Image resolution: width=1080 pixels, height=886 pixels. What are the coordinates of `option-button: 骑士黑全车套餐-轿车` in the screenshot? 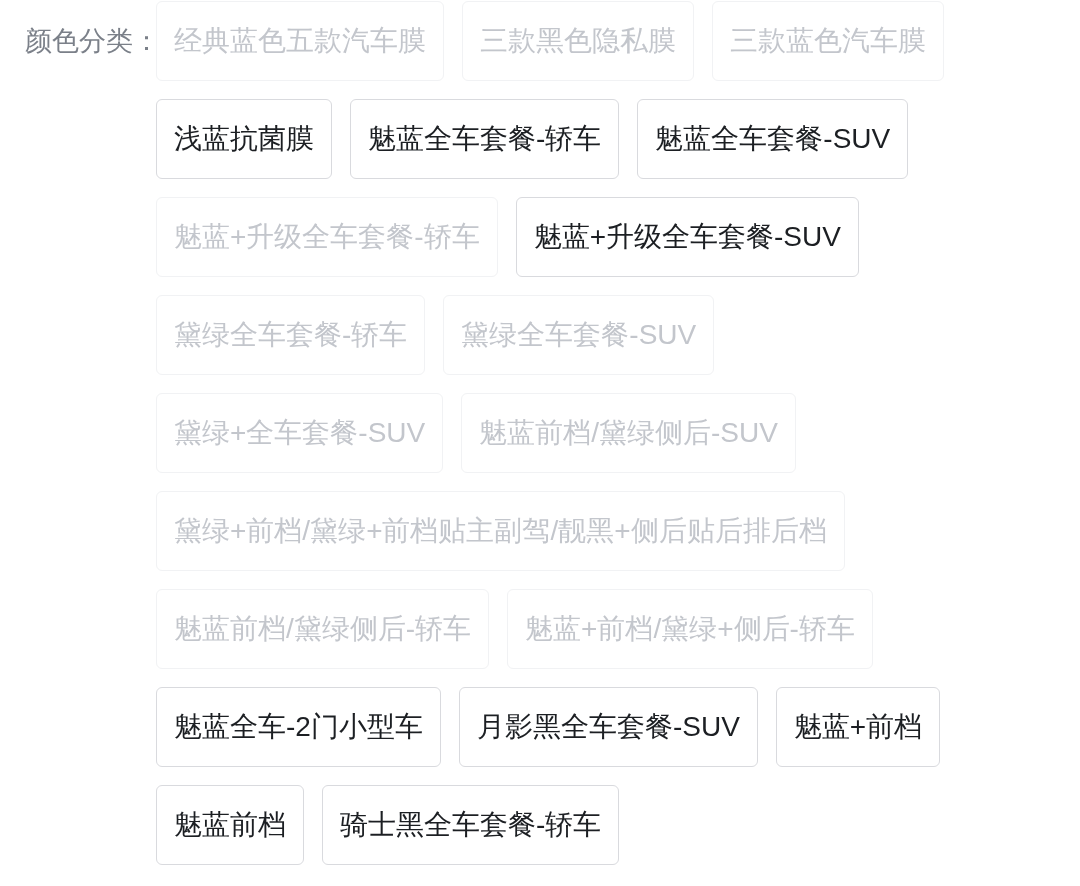 It's located at (471, 825).